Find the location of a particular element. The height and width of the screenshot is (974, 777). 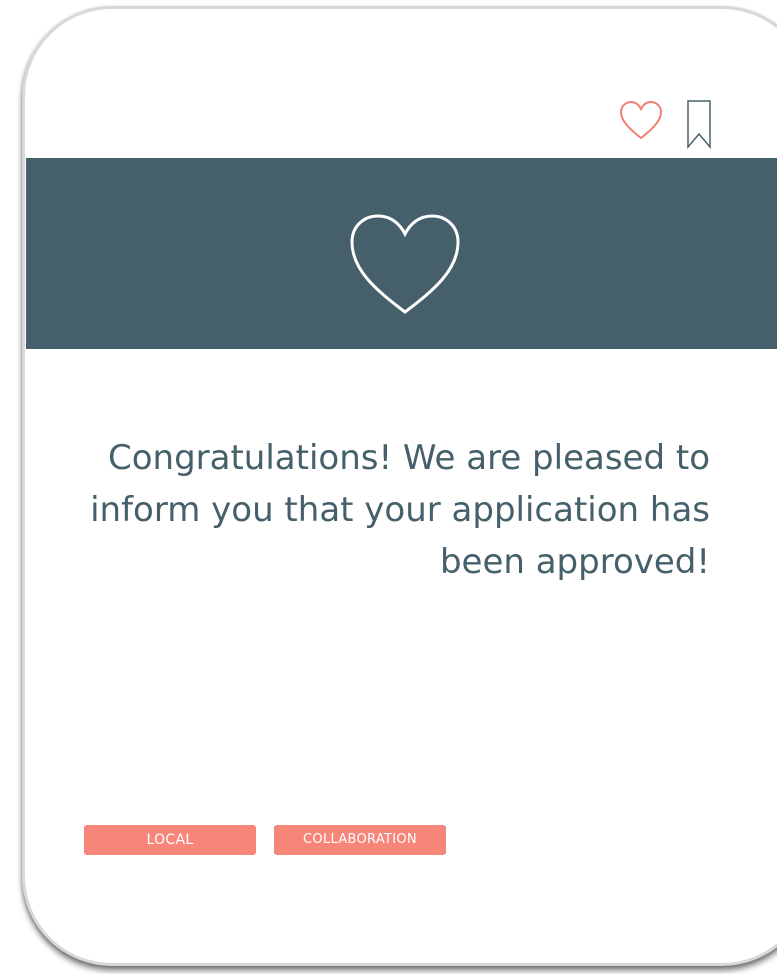

bookmark-icon is located at coordinates (699, 127).